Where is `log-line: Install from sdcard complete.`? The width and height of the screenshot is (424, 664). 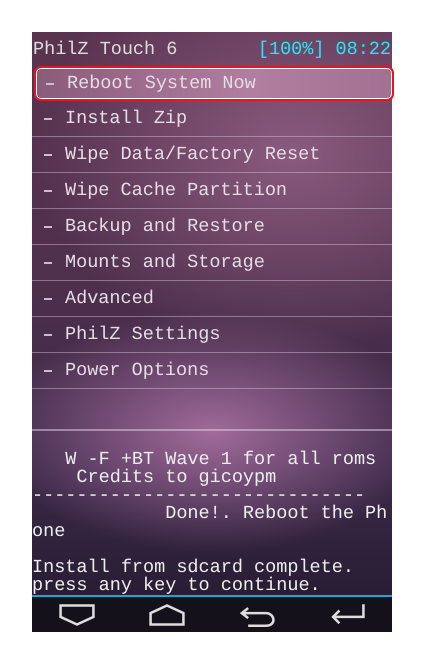
log-line: Install from sdcard complete. is located at coordinates (193, 568).